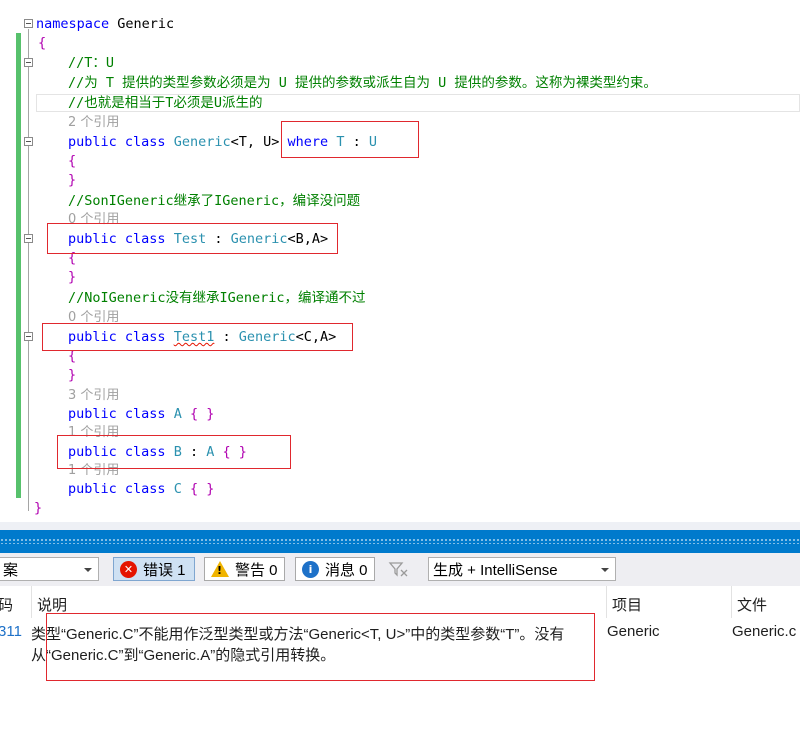 The image size is (800, 736). Describe the element at coordinates (49, 569) in the screenshot. I see `scope-dropdown: 案` at that location.